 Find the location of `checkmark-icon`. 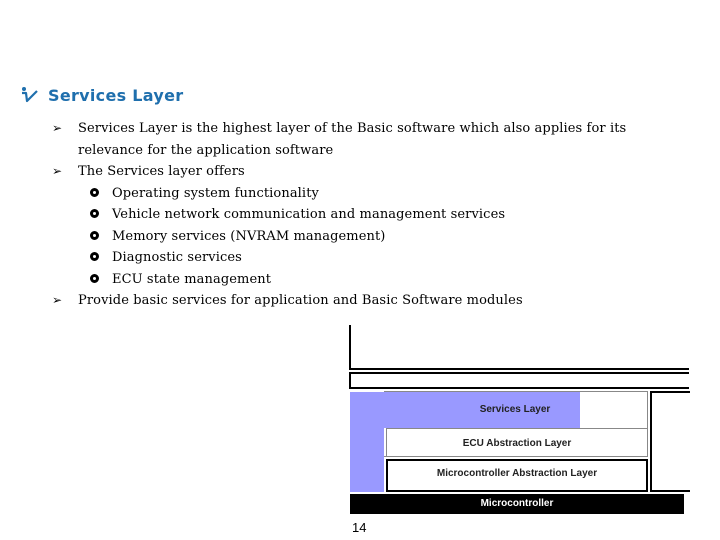

checkmark-icon is located at coordinates (30, 95).